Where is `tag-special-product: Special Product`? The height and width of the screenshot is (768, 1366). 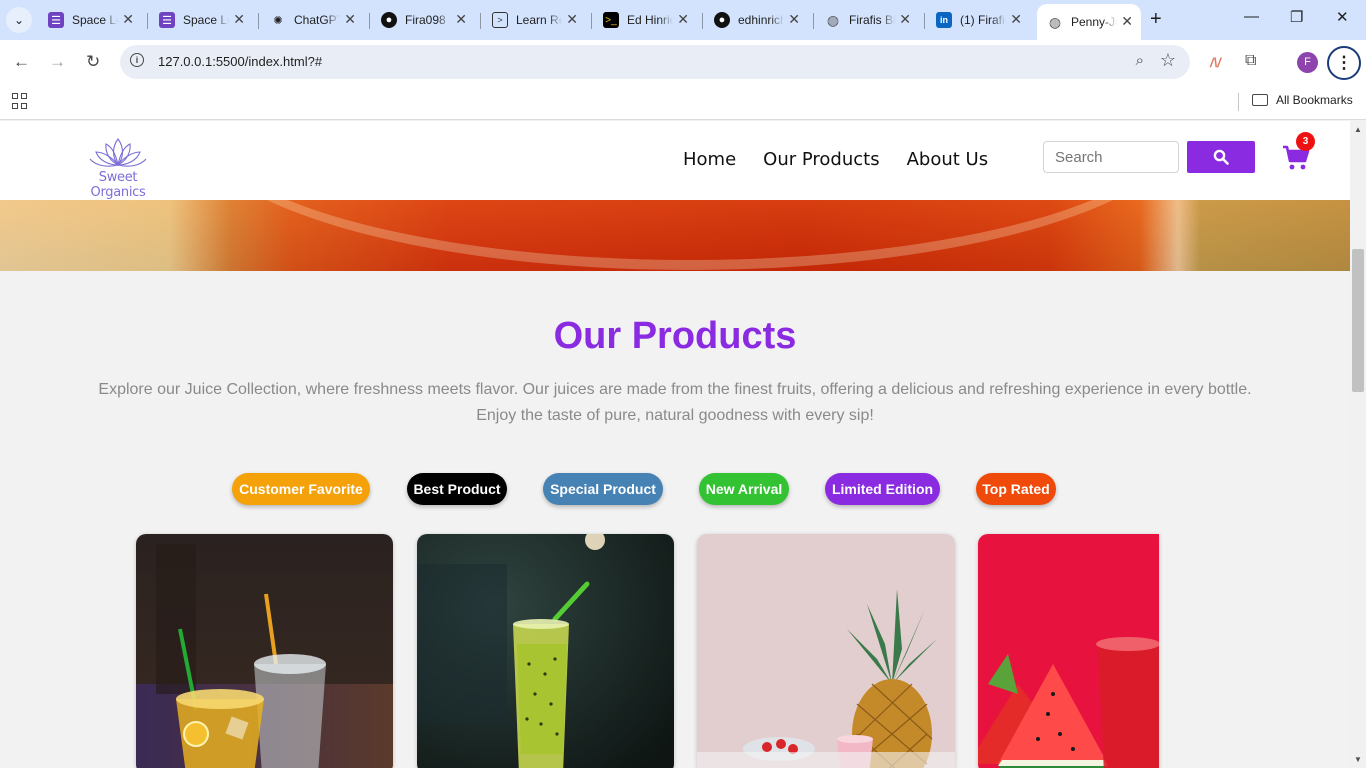 tag-special-product: Special Product is located at coordinates (603, 489).